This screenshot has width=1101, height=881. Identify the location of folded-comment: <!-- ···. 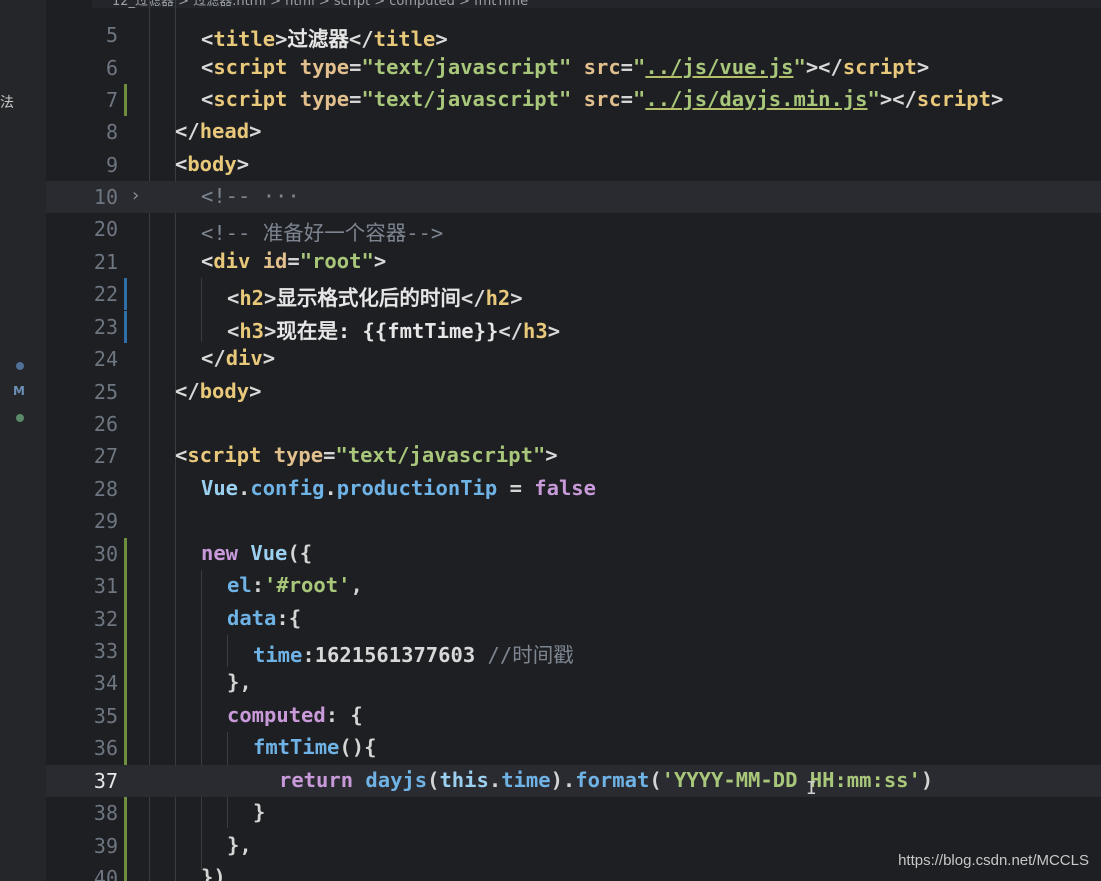
(250, 196).